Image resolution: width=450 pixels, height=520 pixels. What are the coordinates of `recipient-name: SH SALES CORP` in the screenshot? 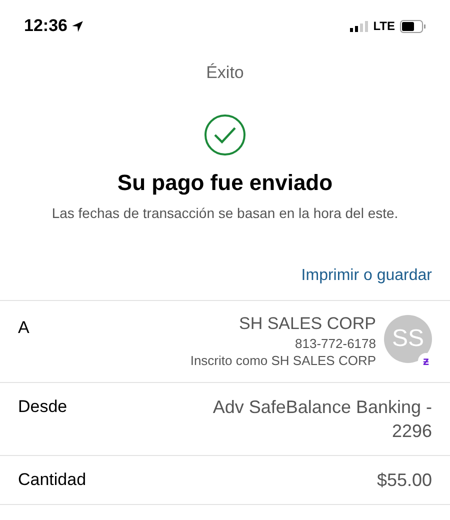 It's located at (307, 323).